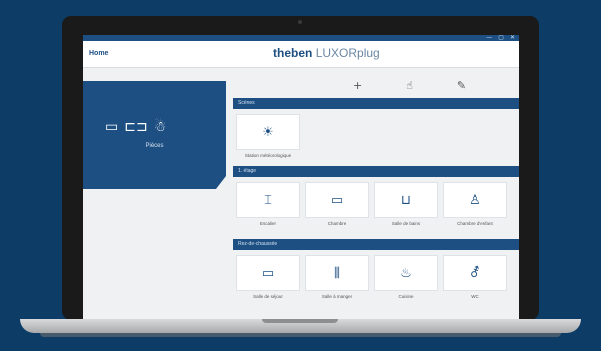 The height and width of the screenshot is (351, 601). What do you see at coordinates (98, 53) in the screenshot?
I see `home-link: Home` at bounding box center [98, 53].